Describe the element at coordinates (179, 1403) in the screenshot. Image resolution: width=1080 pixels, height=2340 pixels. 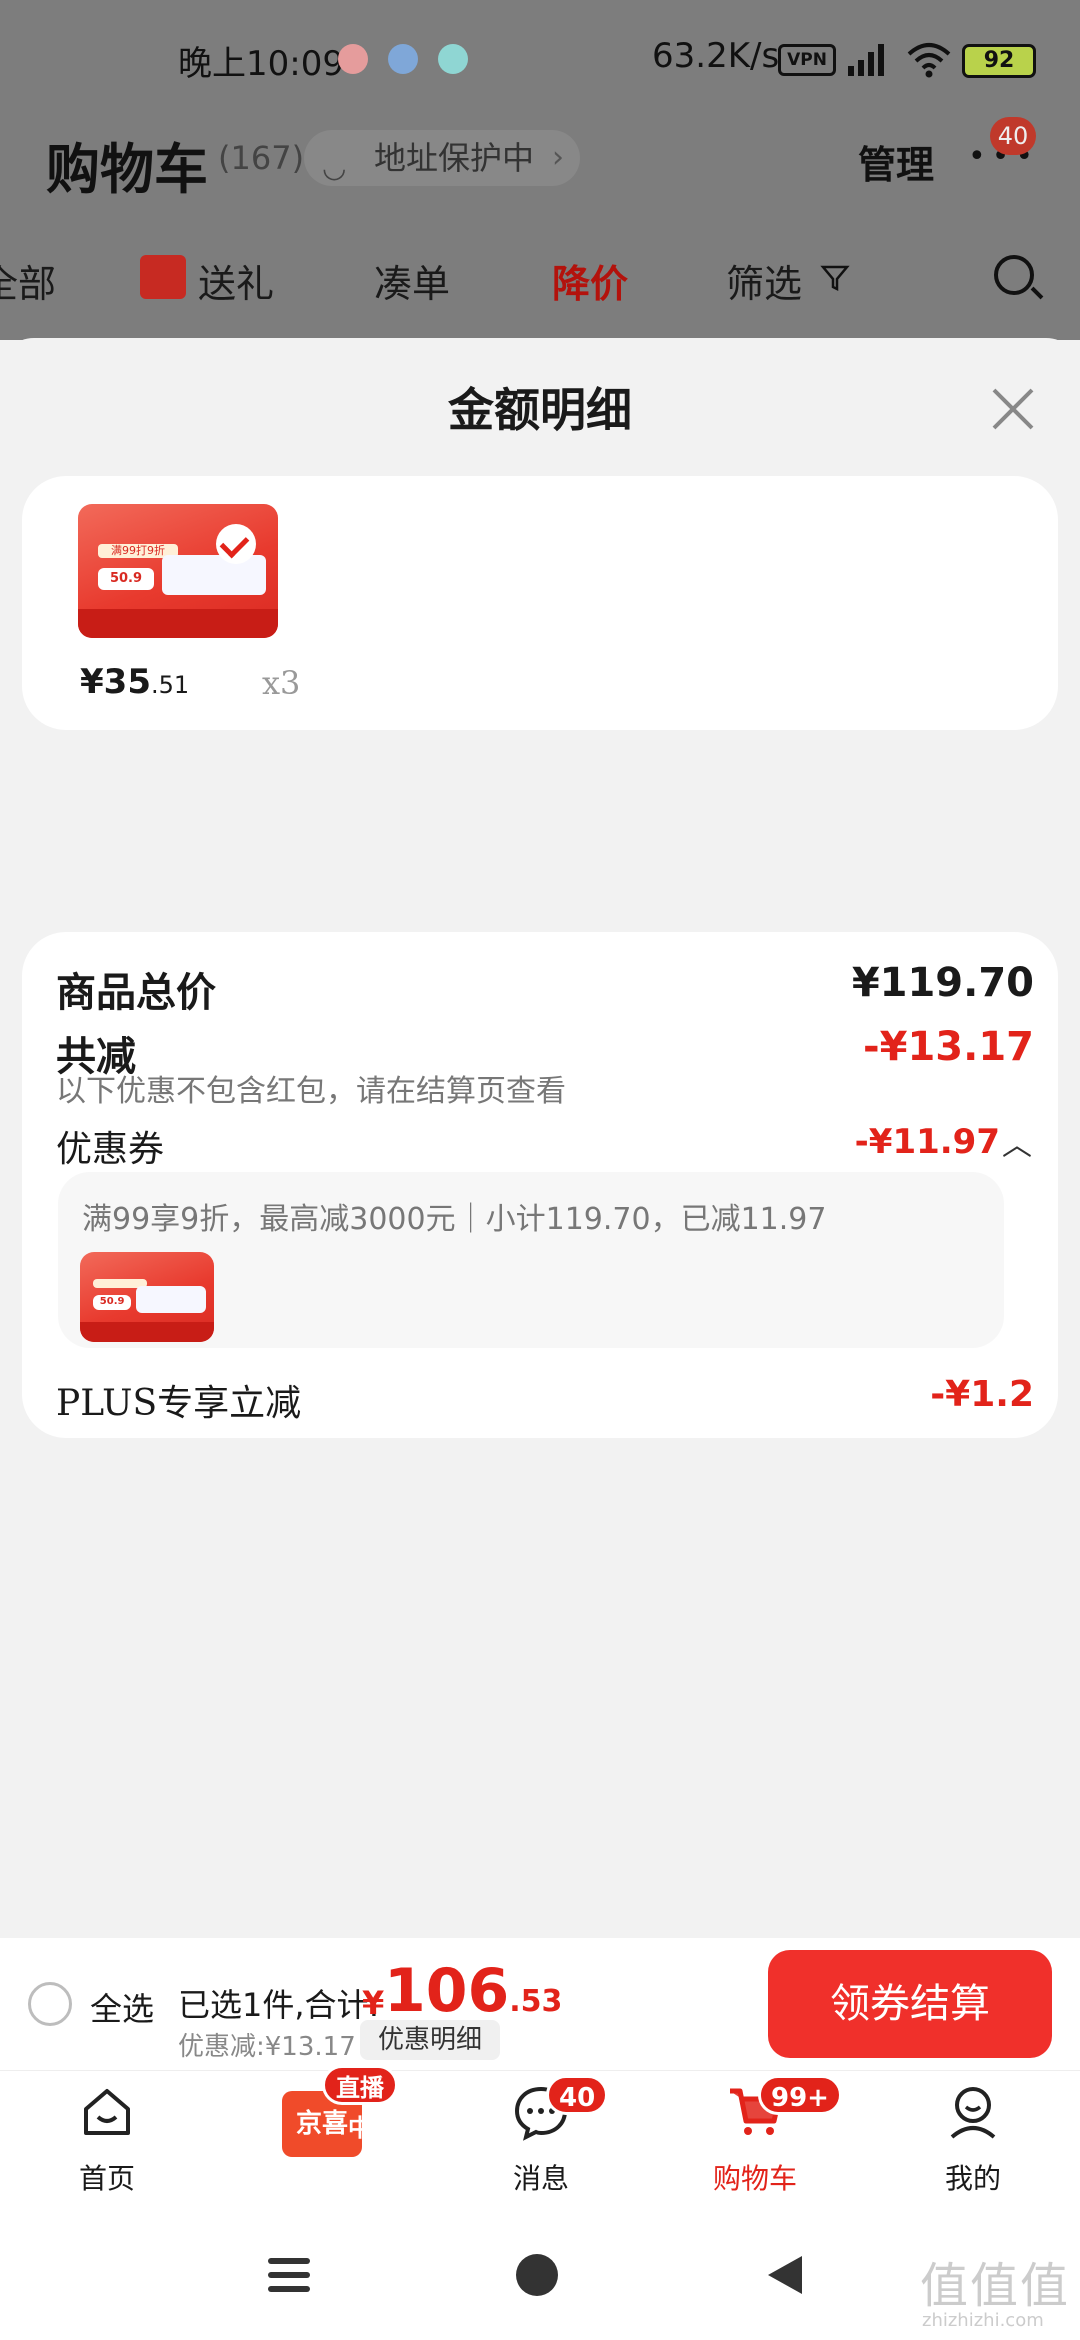
I see `plus-label: PLUS专享立减` at that location.